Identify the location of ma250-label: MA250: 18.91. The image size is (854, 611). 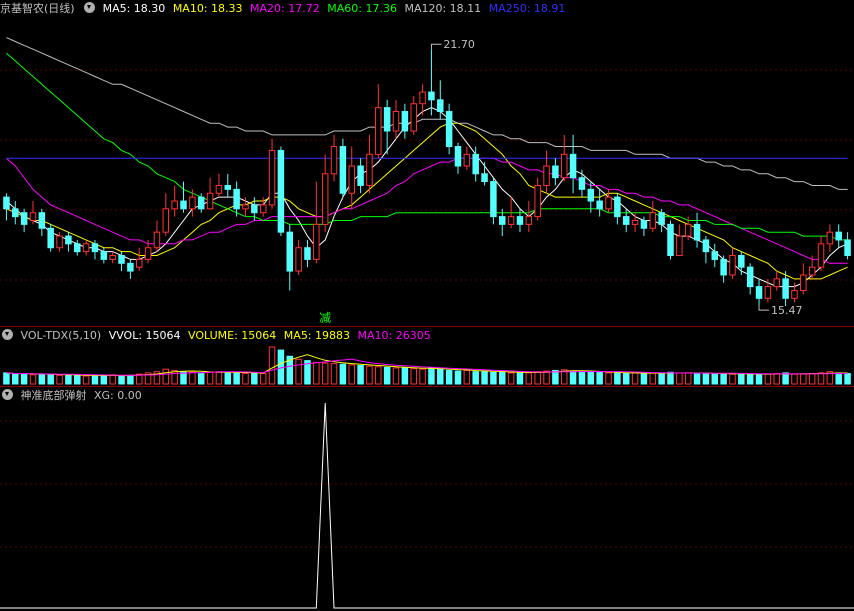
(527, 8).